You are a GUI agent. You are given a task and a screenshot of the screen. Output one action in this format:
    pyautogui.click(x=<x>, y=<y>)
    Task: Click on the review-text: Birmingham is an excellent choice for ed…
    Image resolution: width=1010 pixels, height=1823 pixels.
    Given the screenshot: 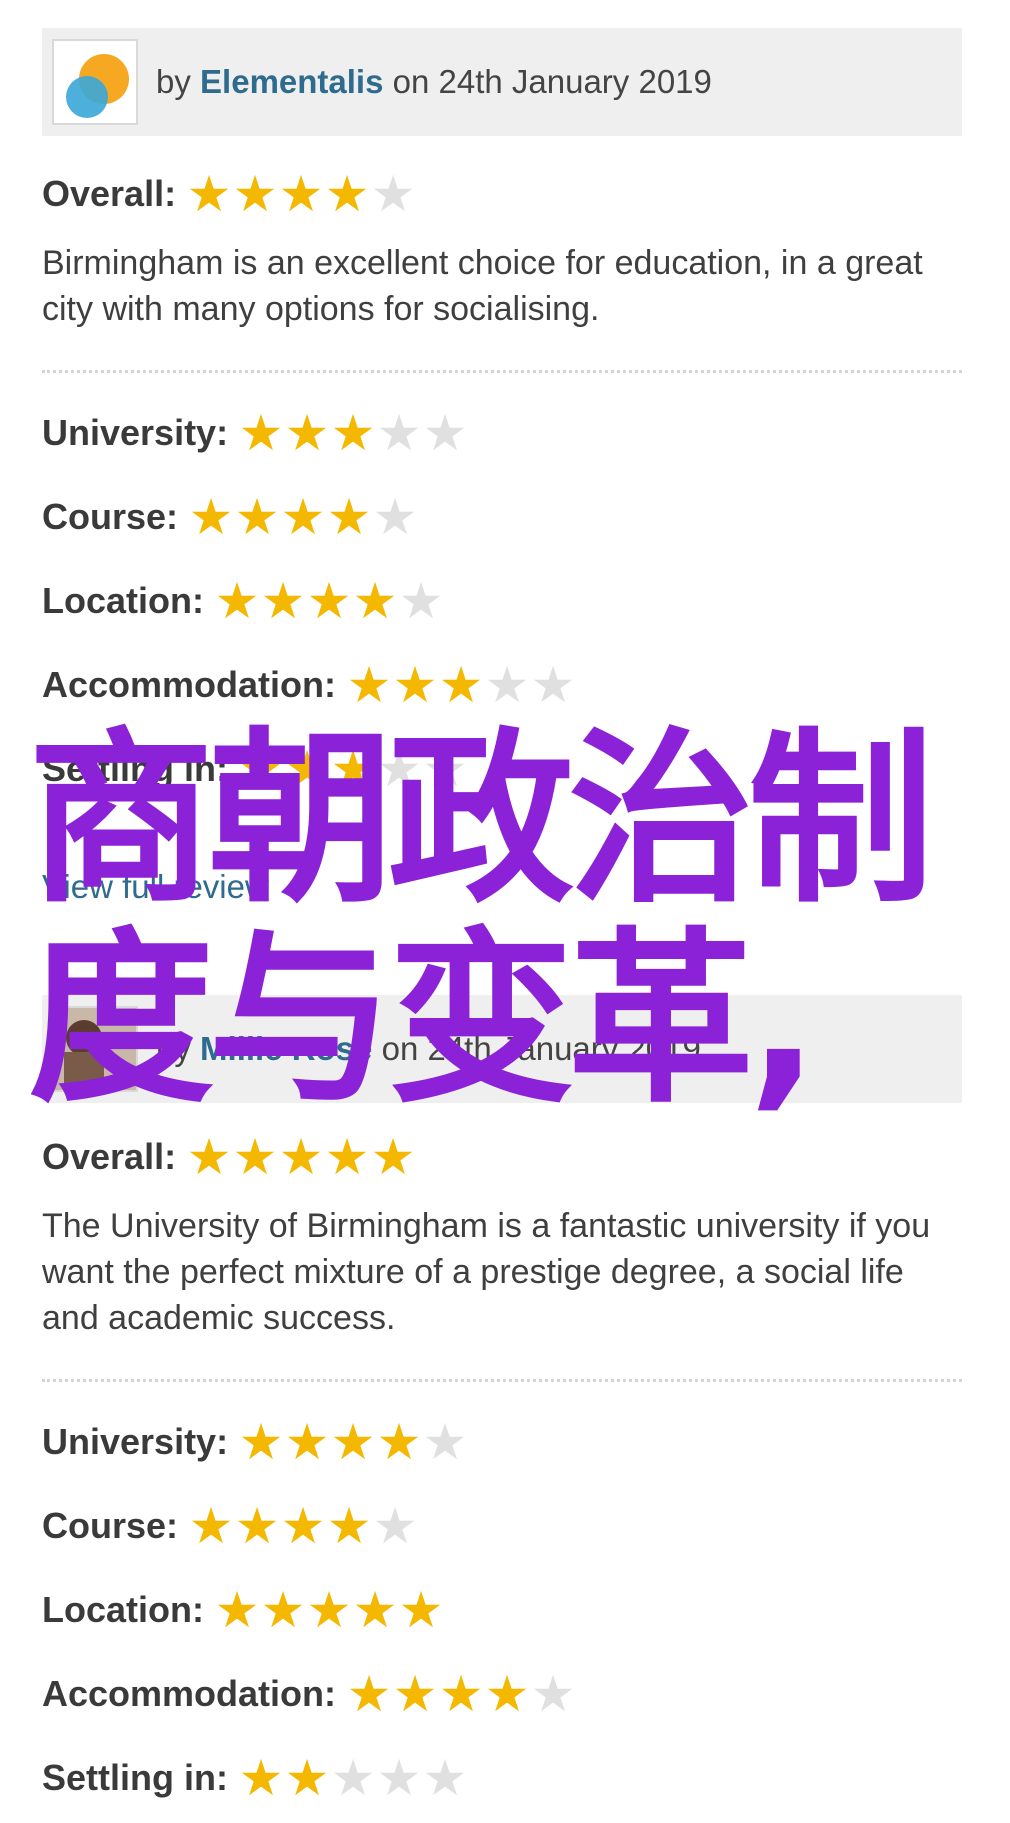 What is the action you would take?
    pyautogui.click(x=482, y=286)
    